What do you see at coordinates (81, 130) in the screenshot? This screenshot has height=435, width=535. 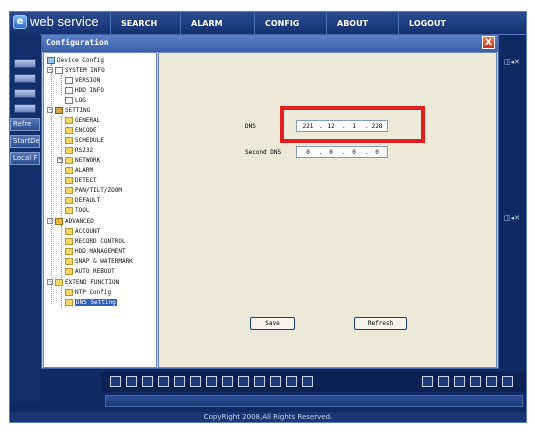 I see `tree-node-encode: ENCODE` at bounding box center [81, 130].